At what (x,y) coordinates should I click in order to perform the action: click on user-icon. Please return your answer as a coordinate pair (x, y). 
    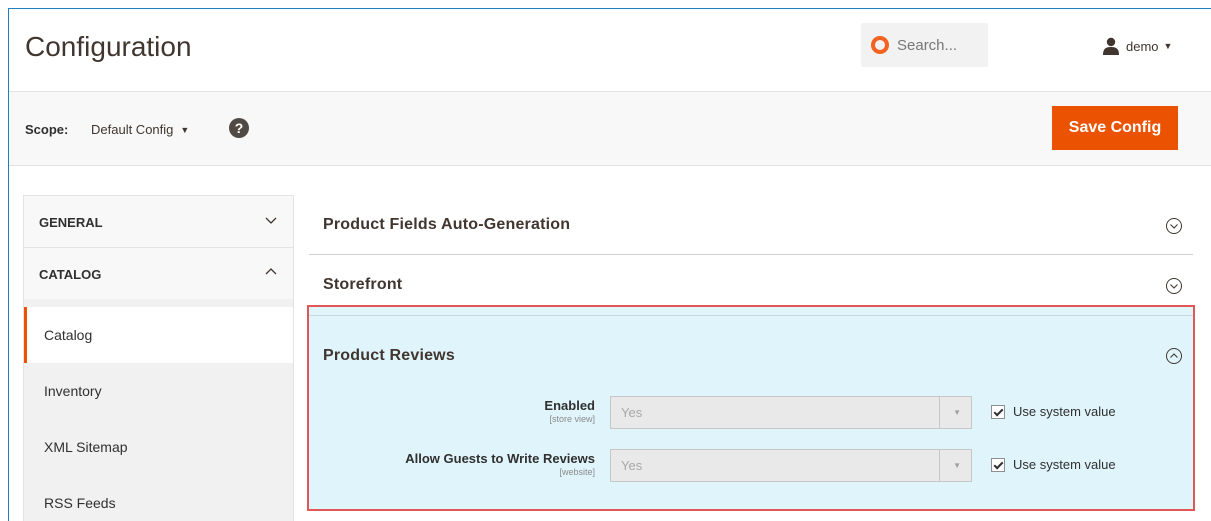
    Looking at the image, I should click on (1111, 46).